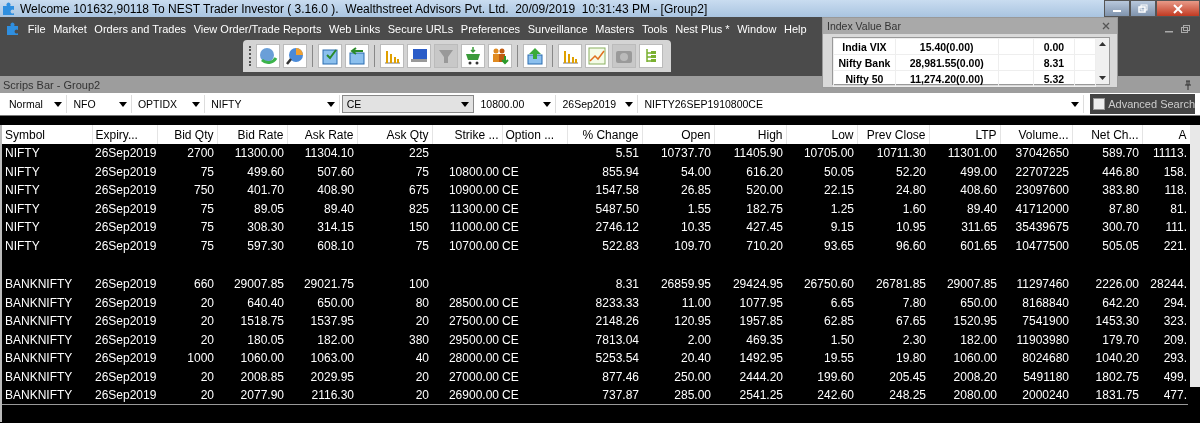 This screenshot has height=423, width=1200. I want to click on table-cell-text: BANKNIFTY, so click(39, 340).